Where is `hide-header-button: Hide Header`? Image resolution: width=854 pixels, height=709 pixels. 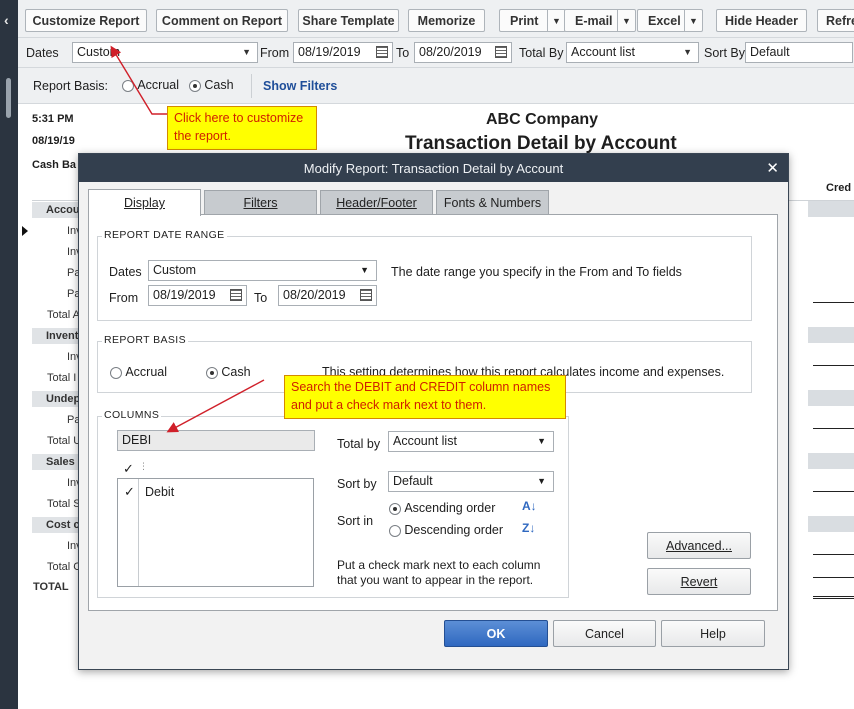
hide-header-button: Hide Header is located at coordinates (761, 20).